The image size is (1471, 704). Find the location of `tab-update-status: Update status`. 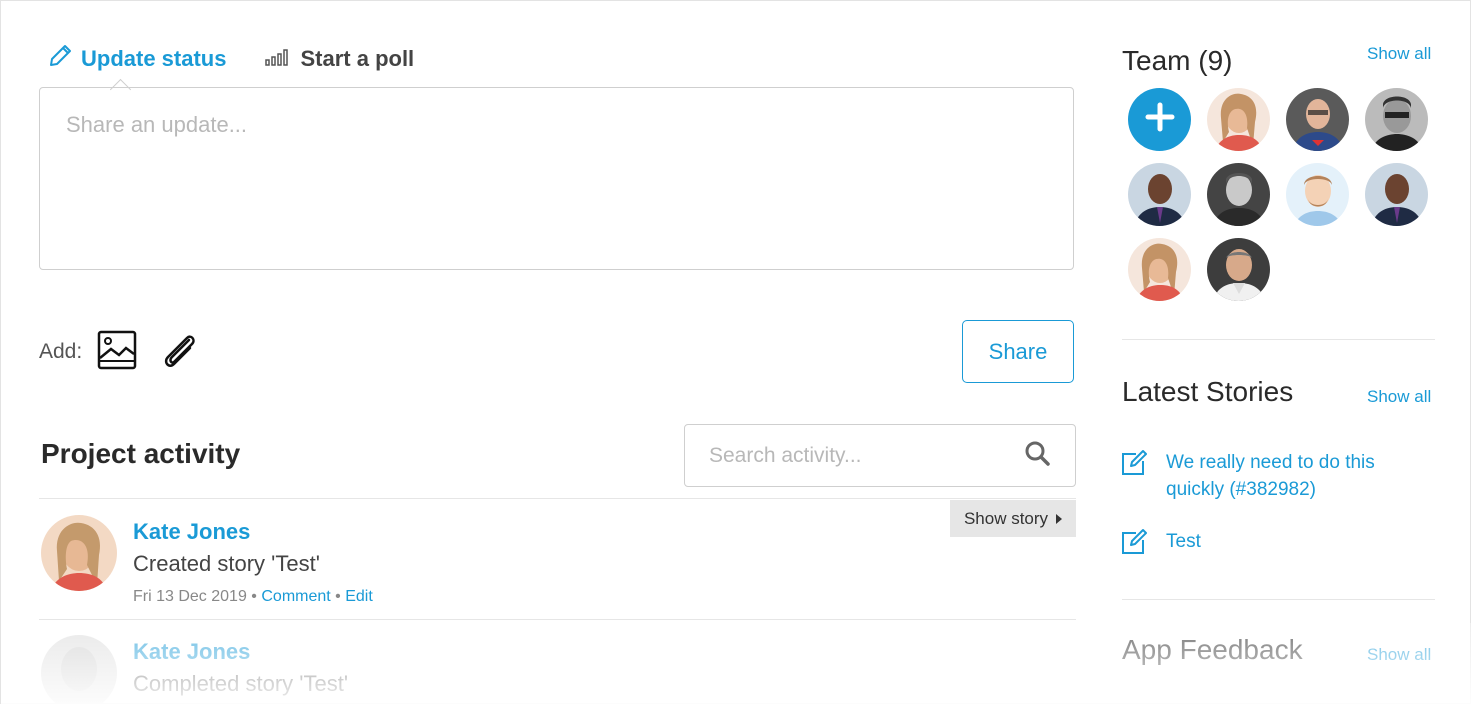

tab-update-status: Update status is located at coordinates (136, 59).